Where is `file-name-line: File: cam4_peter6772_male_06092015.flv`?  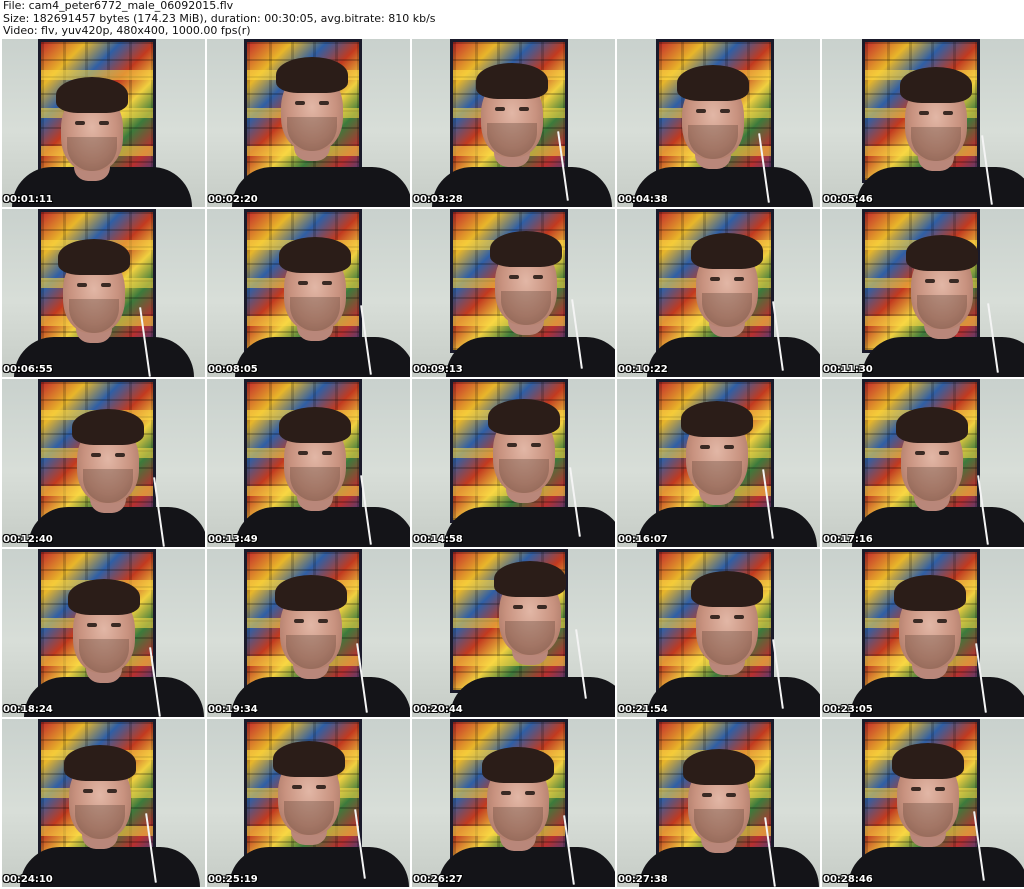
file-name-line: File: cam4_peter6772_male_06092015.flv is located at coordinates (118, 6).